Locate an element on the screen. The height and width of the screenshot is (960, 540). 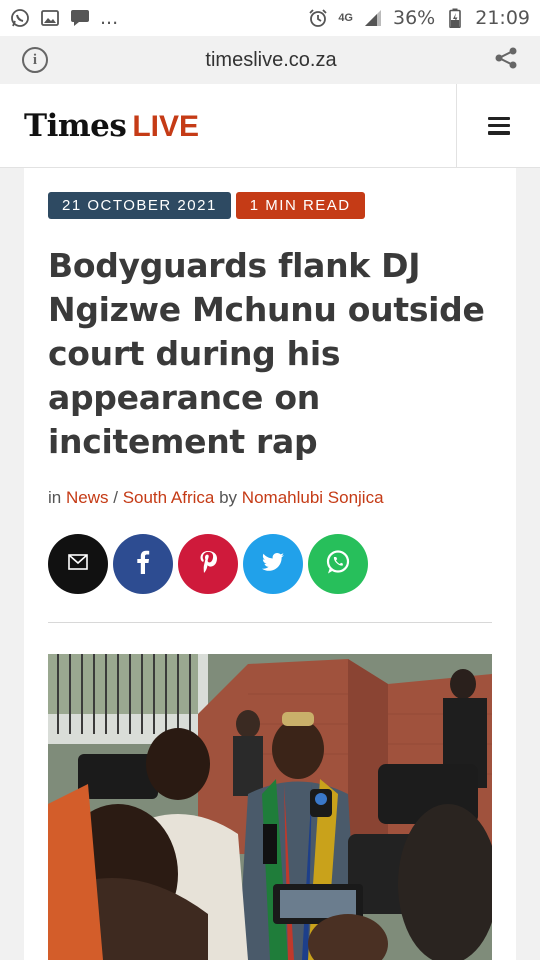
whatsapp-notification-icon is located at coordinates (20, 18).